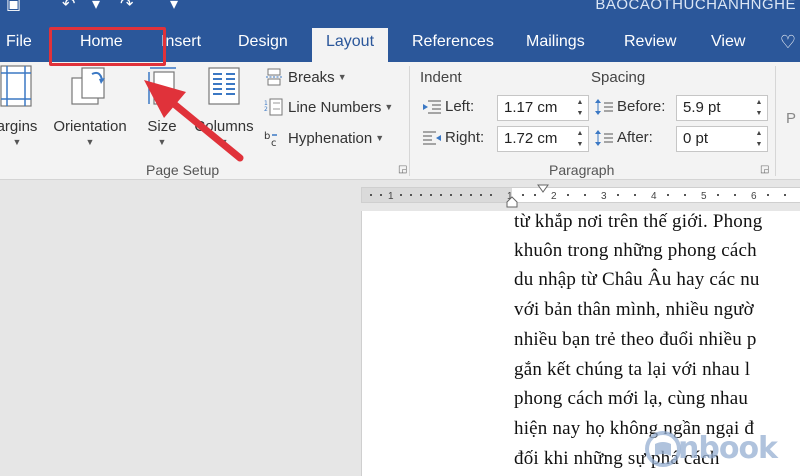 The image size is (800, 476). Describe the element at coordinates (174, 6) in the screenshot. I see `customize-qat-icon: ▾` at that location.